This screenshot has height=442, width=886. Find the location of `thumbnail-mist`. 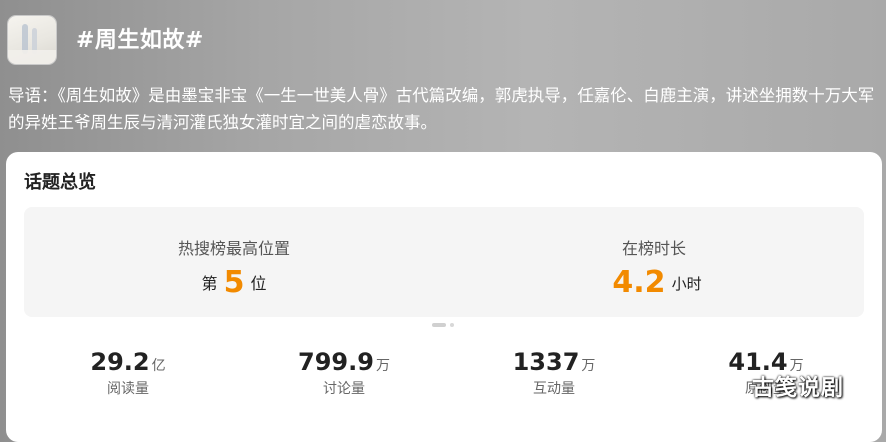

thumbnail-mist is located at coordinates (32, 57).